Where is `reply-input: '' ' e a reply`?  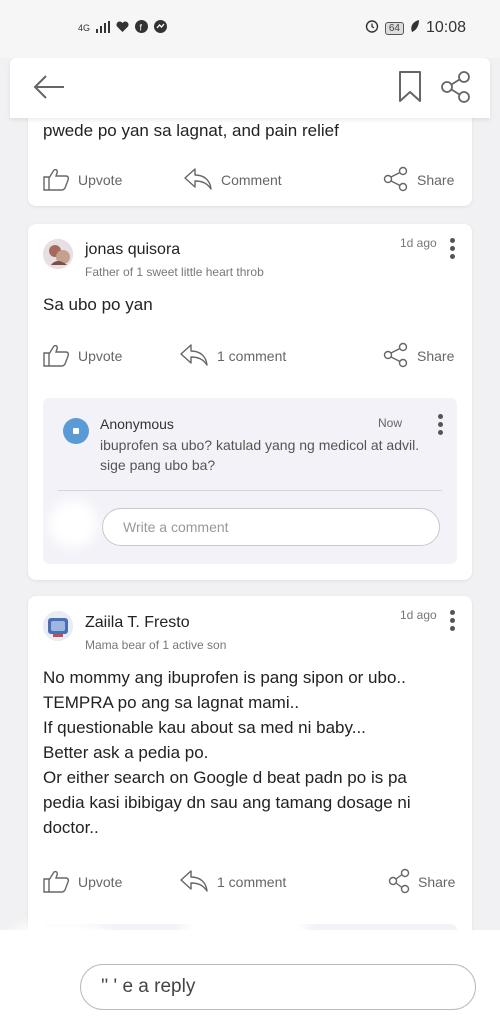 reply-input: '' ' e a reply is located at coordinates (278, 987).